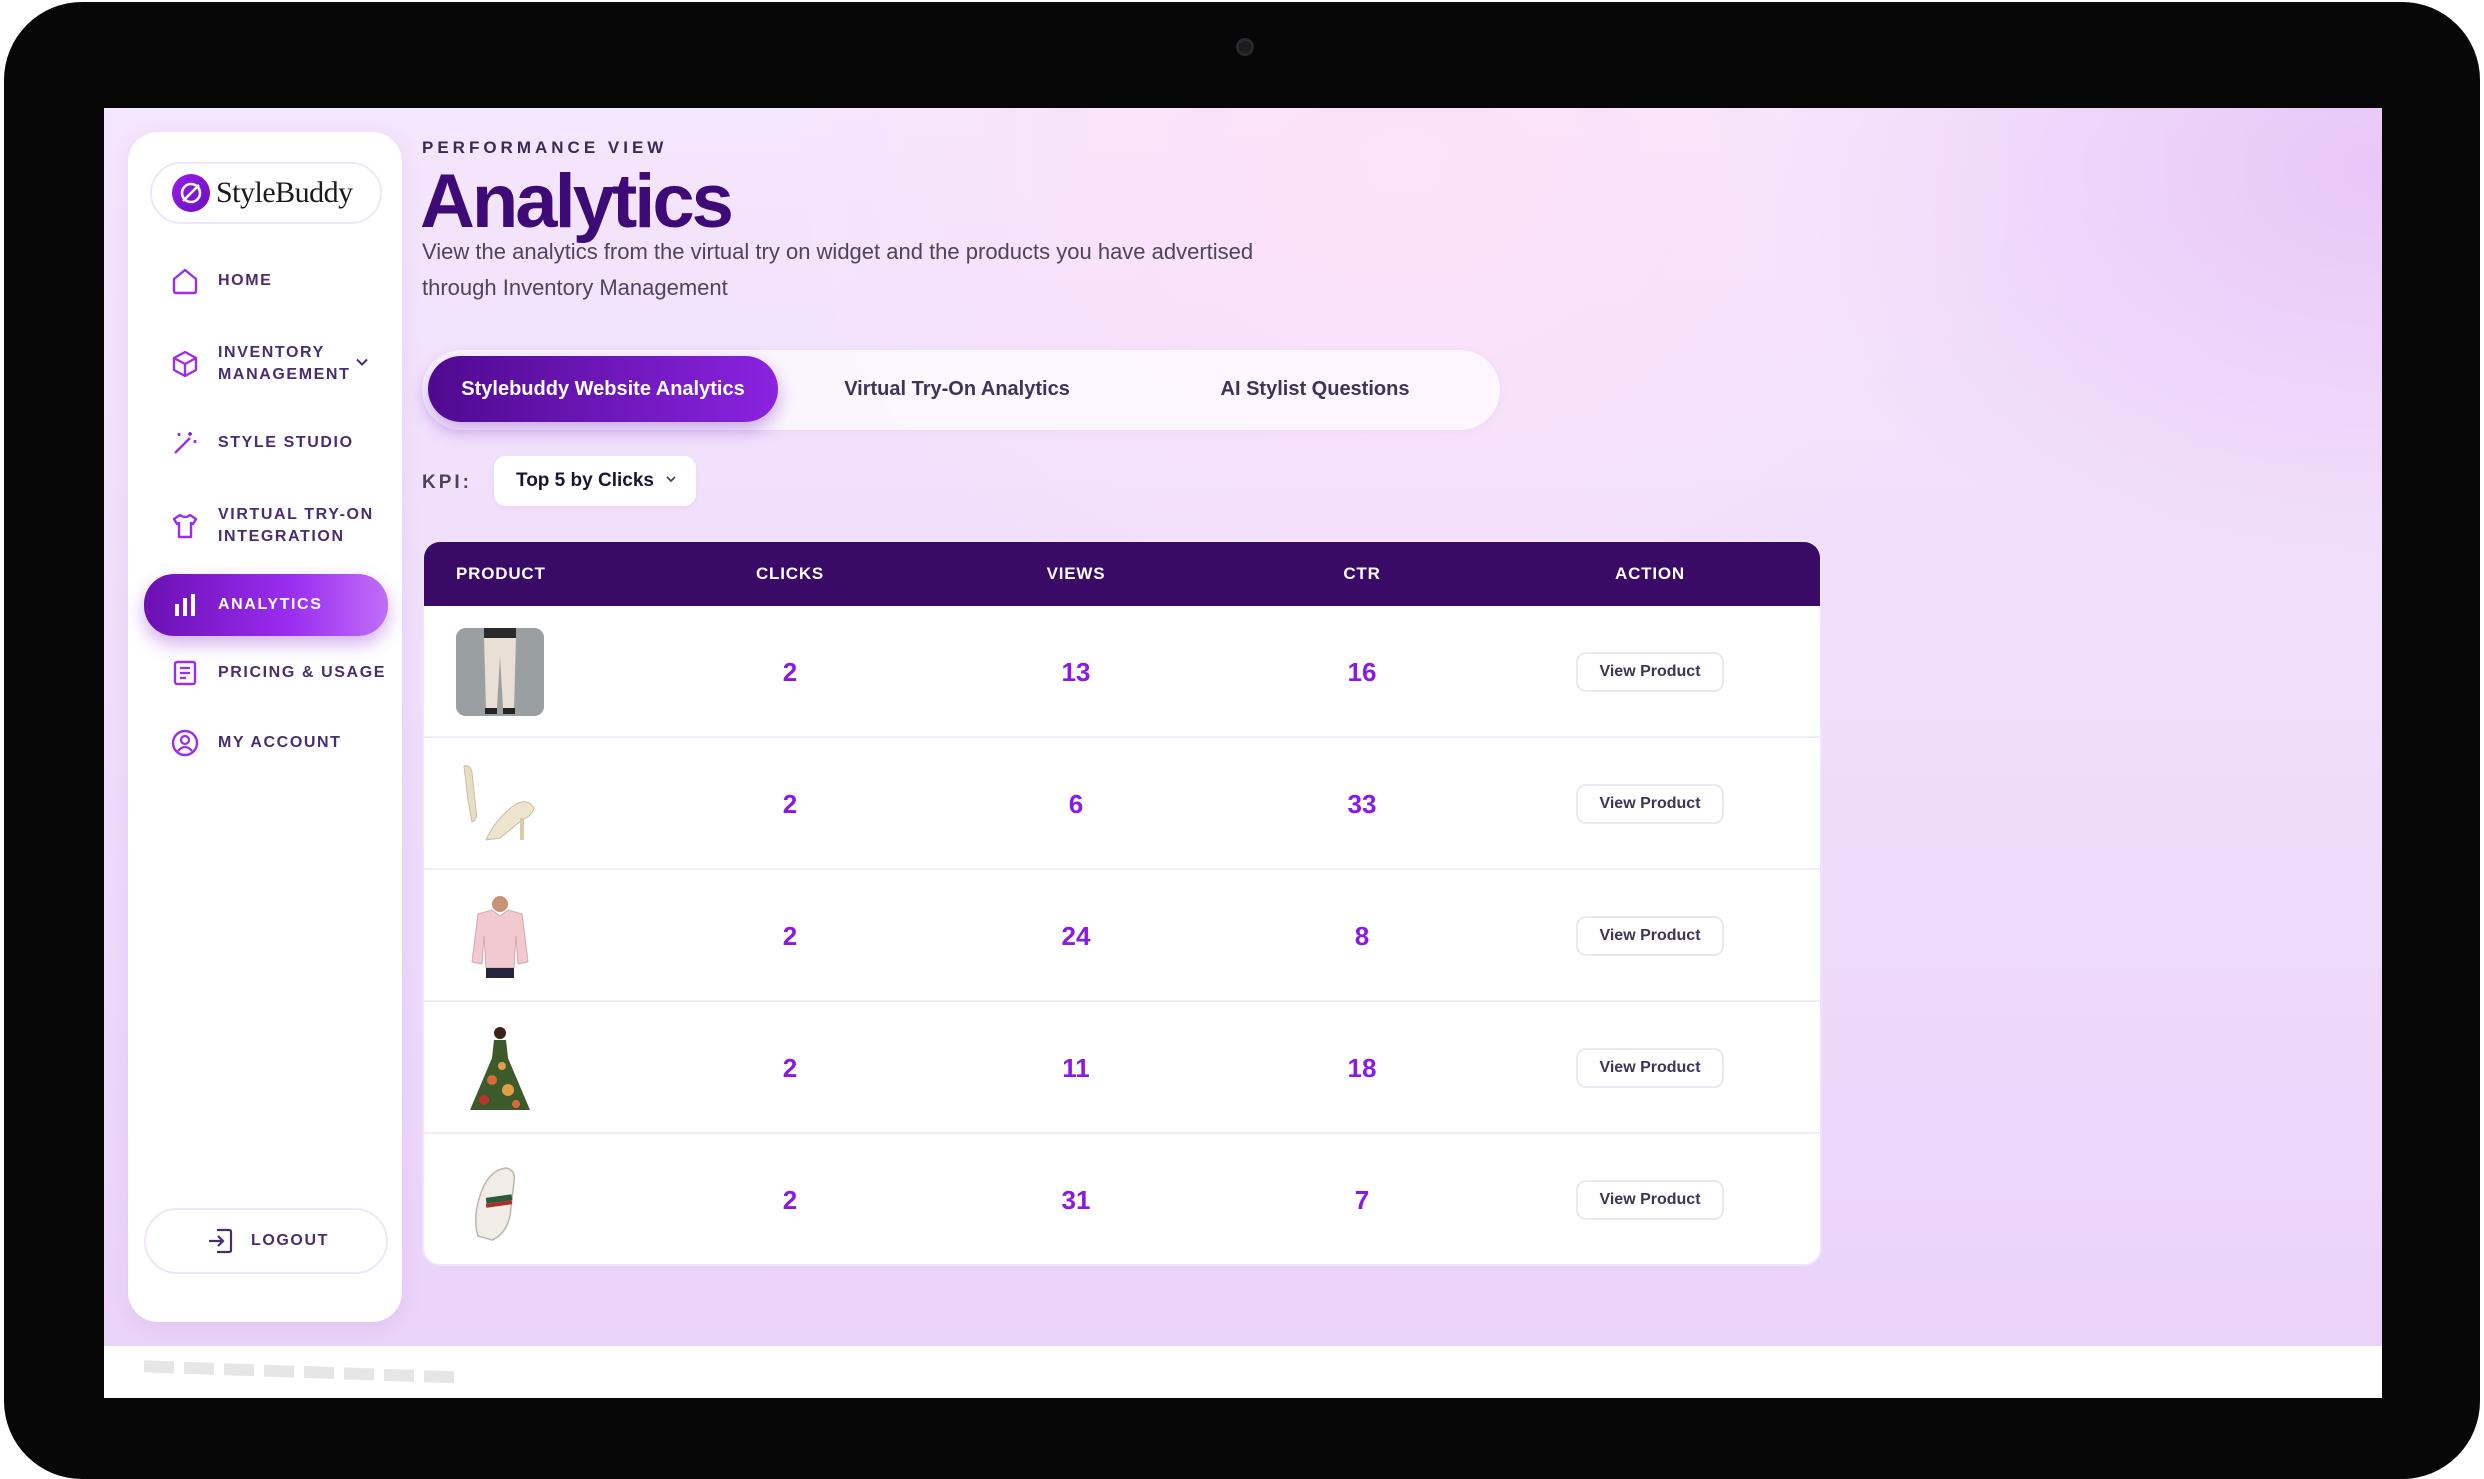 Image resolution: width=2484 pixels, height=1479 pixels. I want to click on product-thumbnail-trousers, so click(500, 672).